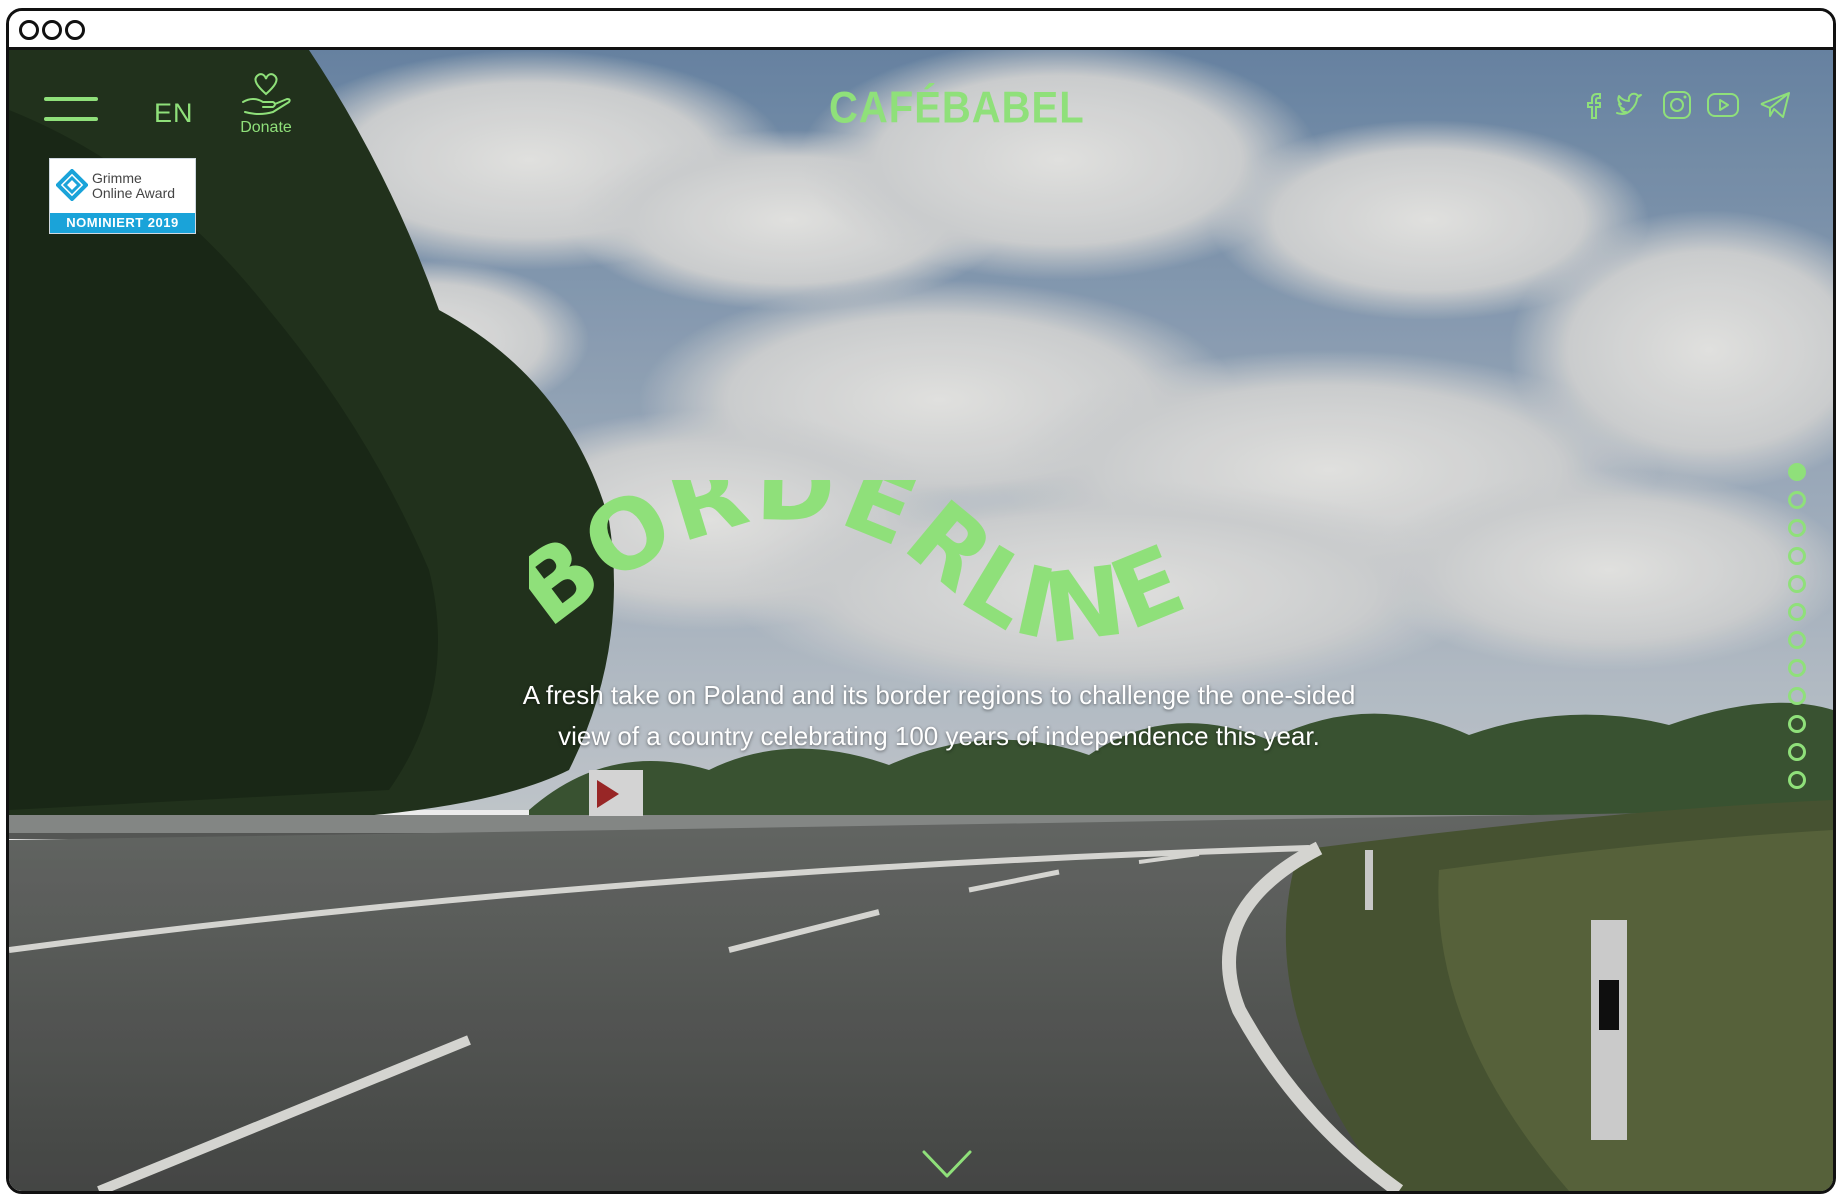 The height and width of the screenshot is (1194, 1841). Describe the element at coordinates (1723, 105) in the screenshot. I see `youtube-icon` at that location.